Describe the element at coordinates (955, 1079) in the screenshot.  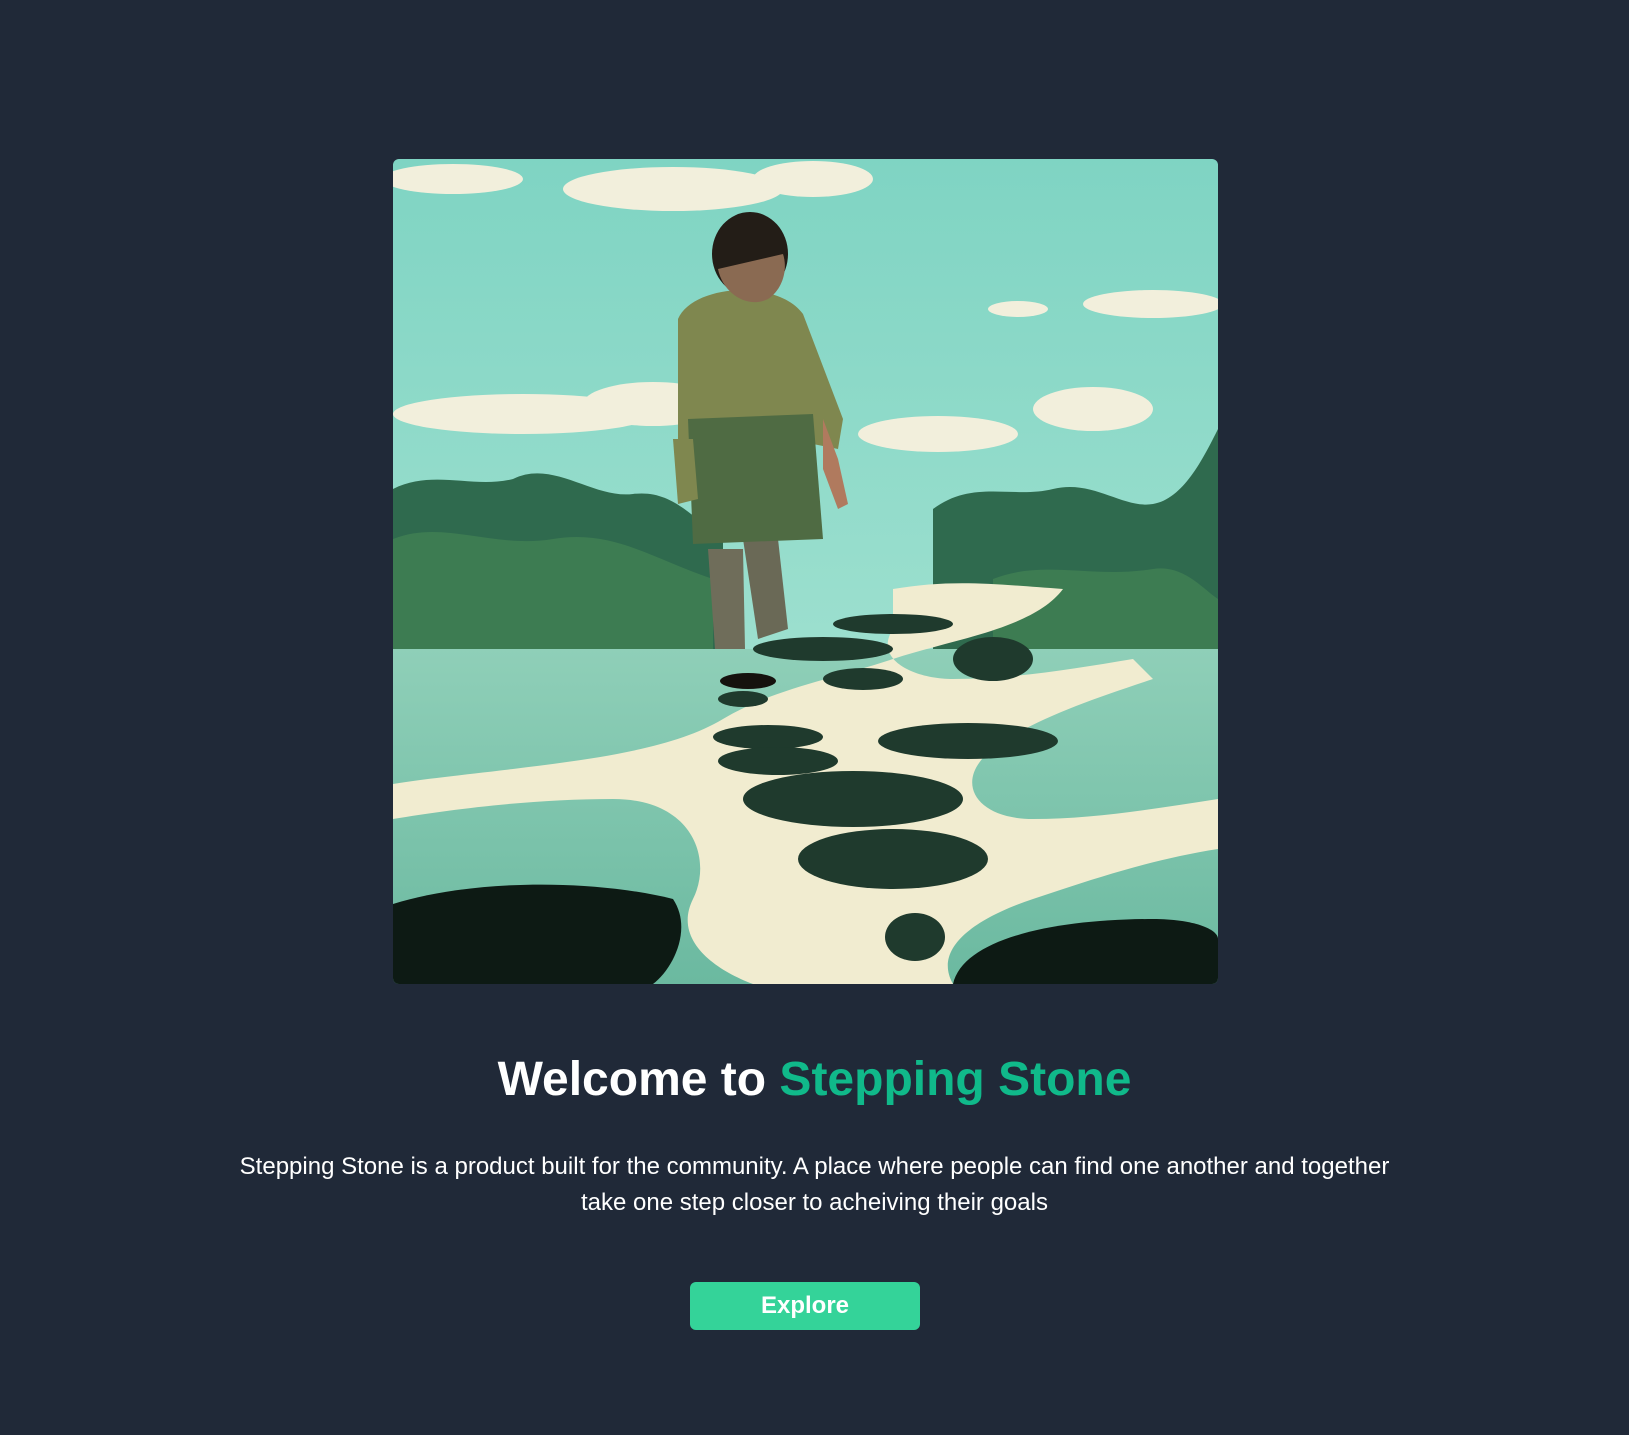
I see `brand-name: Stepping Stone` at that location.